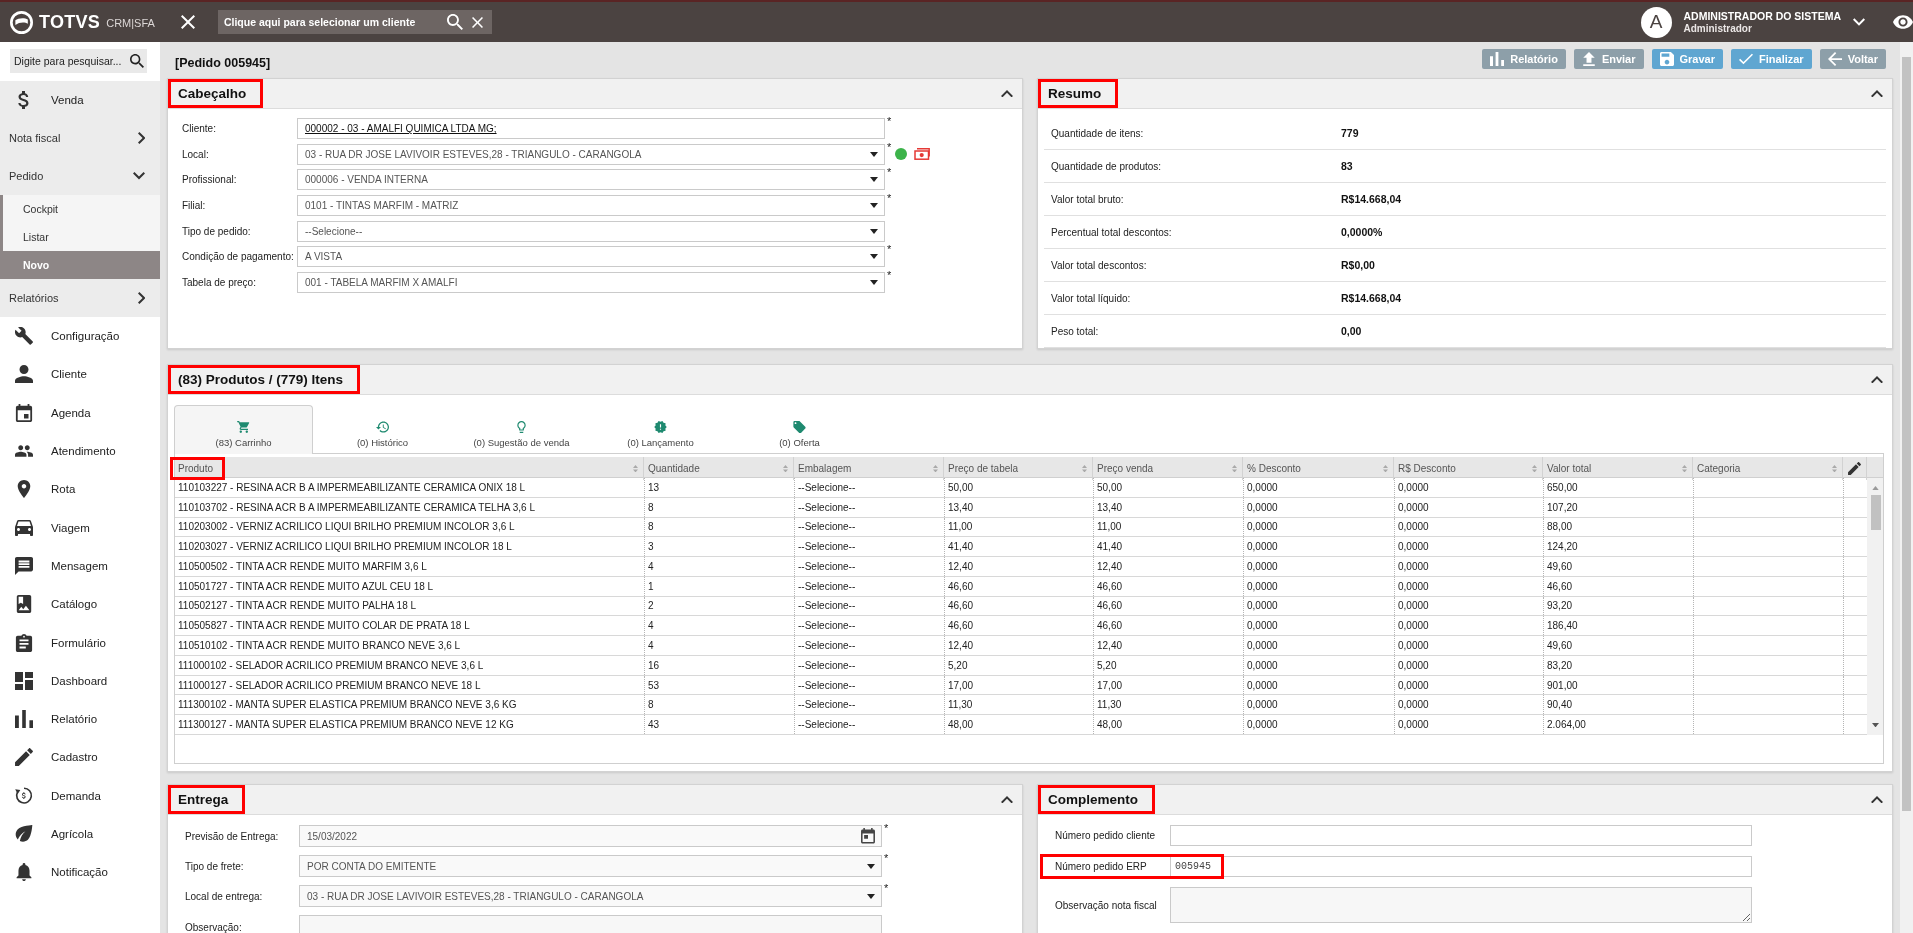  Describe the element at coordinates (591, 283) in the screenshot. I see `select-field: 001 - TABELA MARFIM X AMALFI` at that location.